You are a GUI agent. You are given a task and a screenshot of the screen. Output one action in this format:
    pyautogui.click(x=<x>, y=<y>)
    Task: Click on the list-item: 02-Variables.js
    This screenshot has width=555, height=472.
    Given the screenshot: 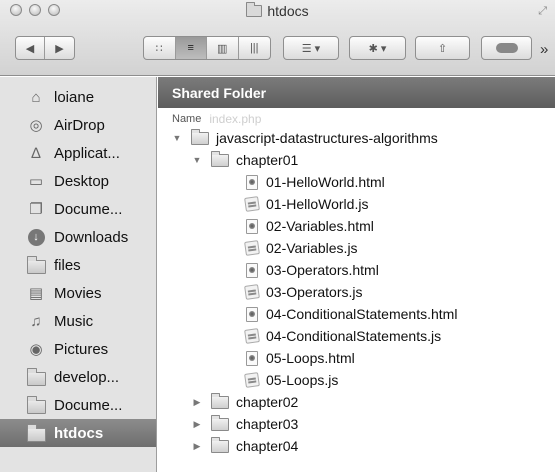 What is the action you would take?
    pyautogui.click(x=356, y=248)
    